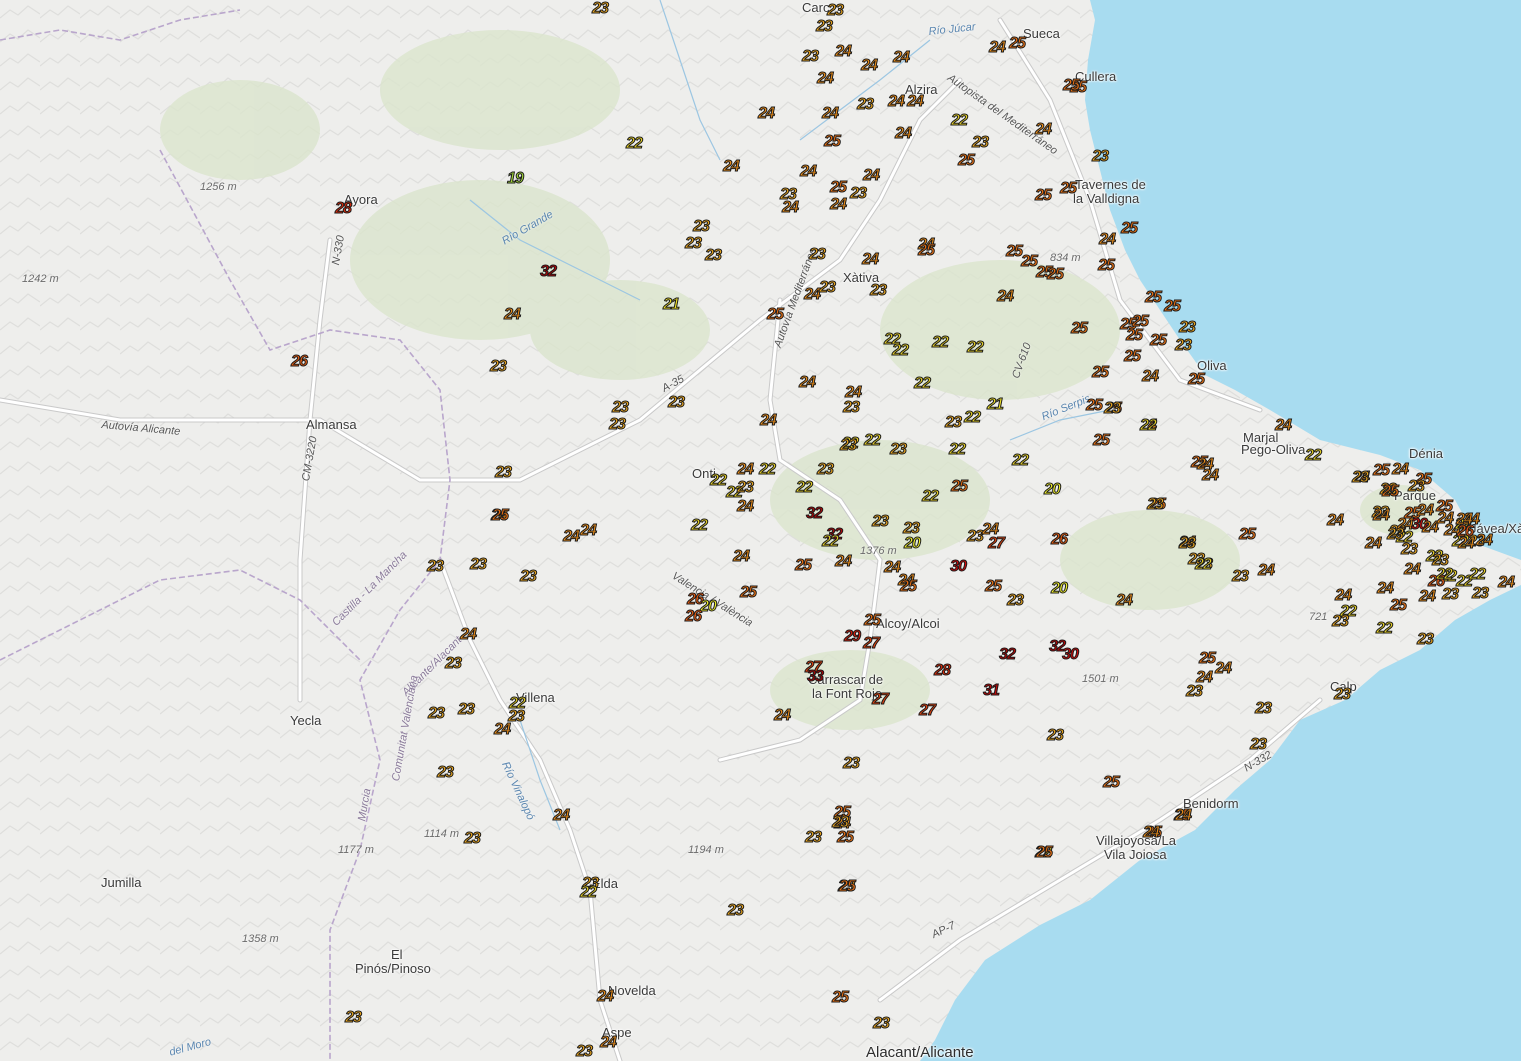 Image resolution: width=1521 pixels, height=1061 pixels. What do you see at coordinates (913, 543) in the screenshot?
I see `temperature-marker: 20` at bounding box center [913, 543].